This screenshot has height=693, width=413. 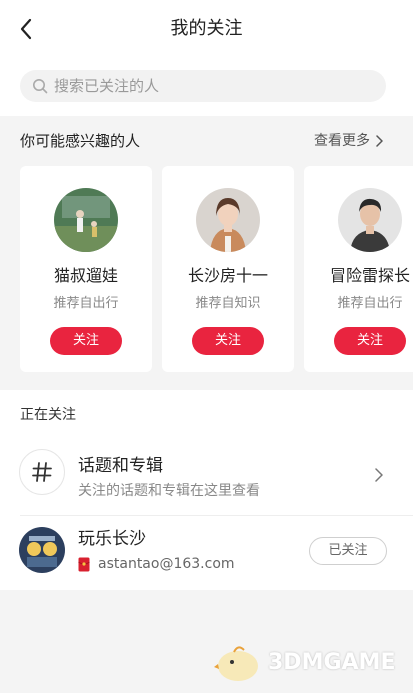 What do you see at coordinates (85, 275) in the screenshot?
I see `card-name: 猫叔遛娃` at bounding box center [85, 275].